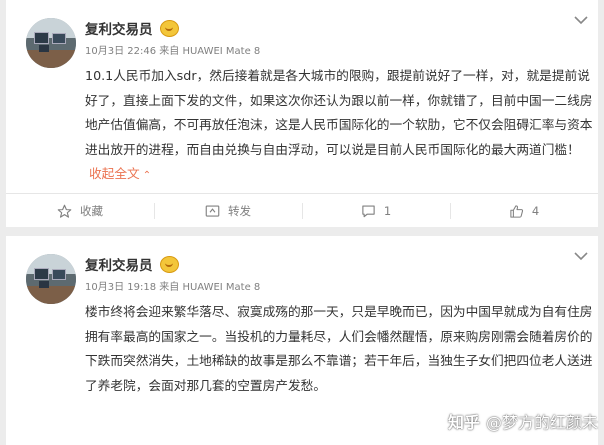 Image resolution: width=604 pixels, height=445 pixels. Describe the element at coordinates (387, 211) in the screenshot. I see `comment-count: 1` at that location.